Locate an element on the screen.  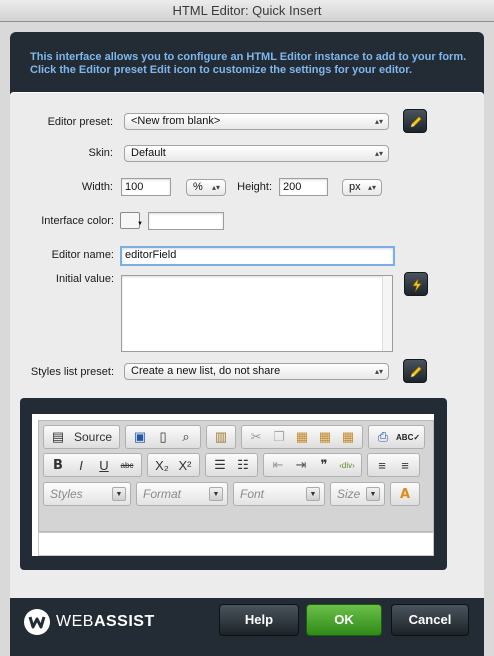
align-group: ≡ ≡ is located at coordinates (393, 465).